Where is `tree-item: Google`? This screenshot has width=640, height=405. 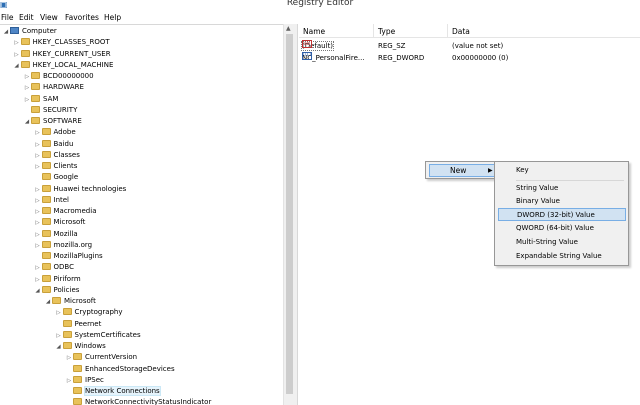
tree-item: Google is located at coordinates (56, 177).